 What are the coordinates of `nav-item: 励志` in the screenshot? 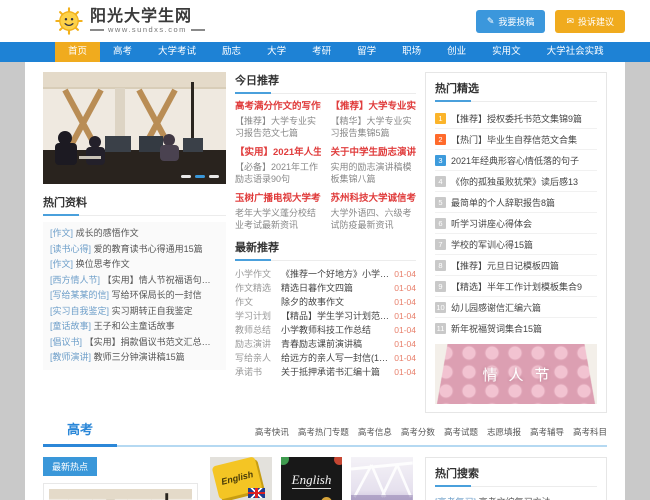 It's located at (231, 52).